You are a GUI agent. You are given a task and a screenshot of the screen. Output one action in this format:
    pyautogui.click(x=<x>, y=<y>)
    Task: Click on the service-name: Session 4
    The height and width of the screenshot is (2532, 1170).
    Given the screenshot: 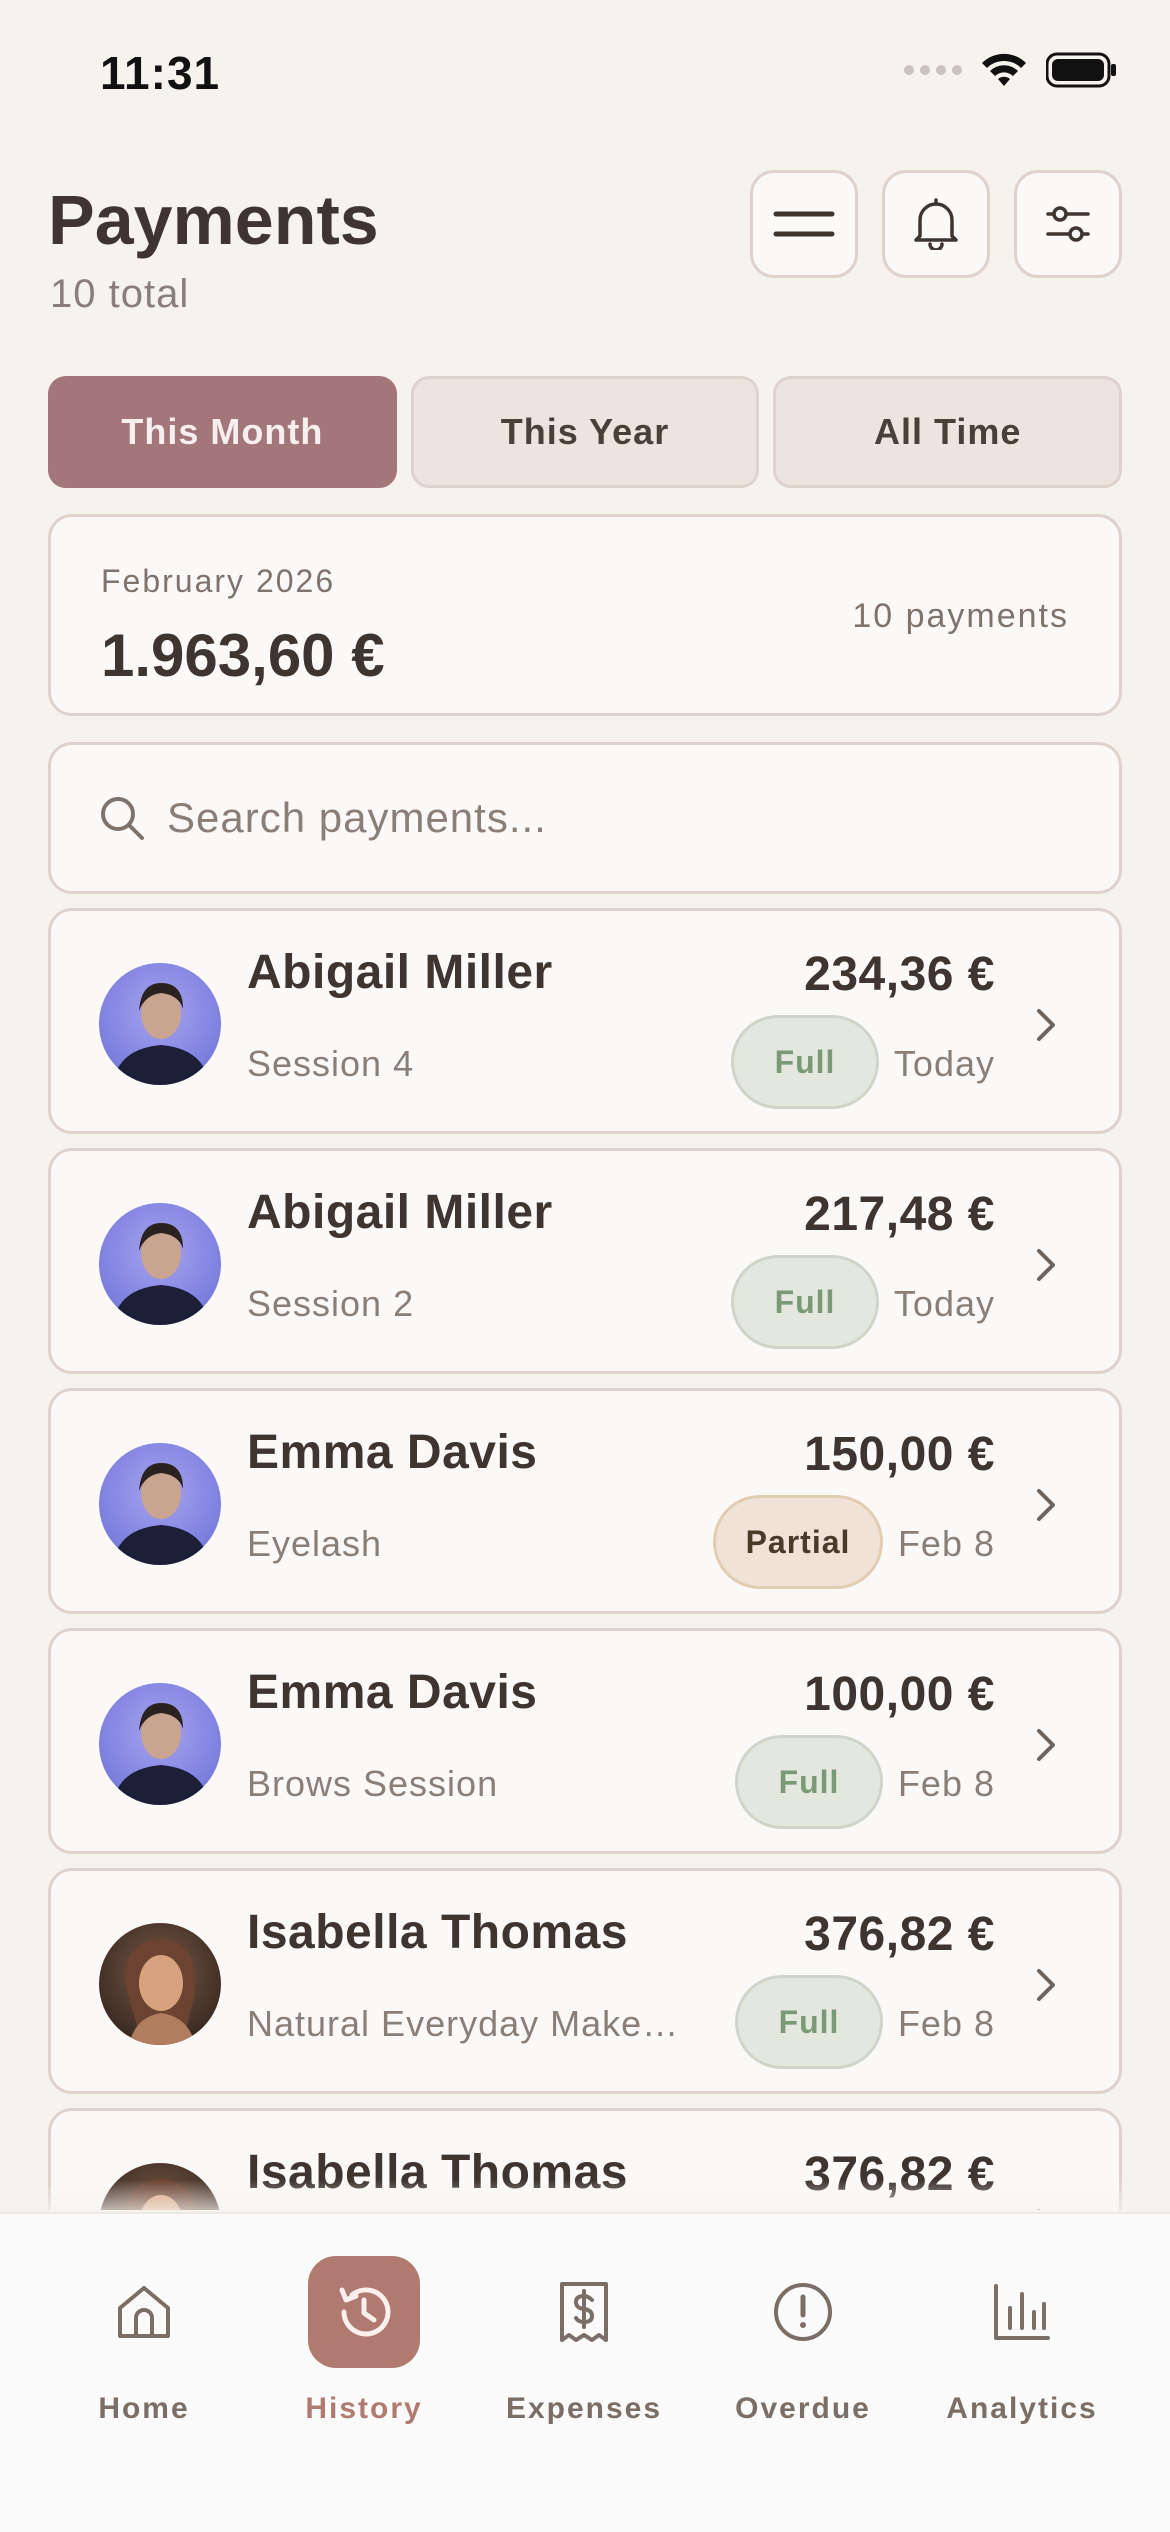 What is the action you would take?
    pyautogui.click(x=331, y=1063)
    